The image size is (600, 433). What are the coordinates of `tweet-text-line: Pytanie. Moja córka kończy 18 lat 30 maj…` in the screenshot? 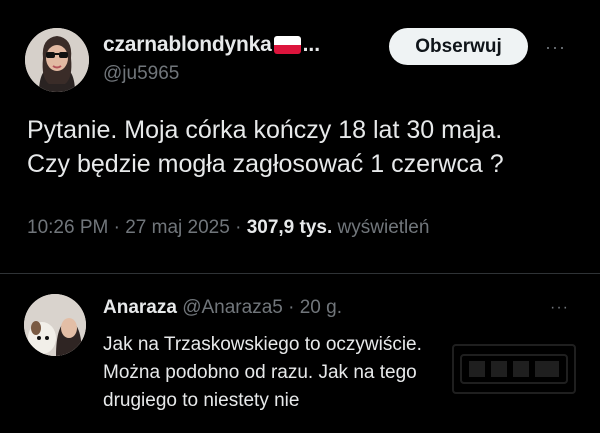 It's located at (265, 130).